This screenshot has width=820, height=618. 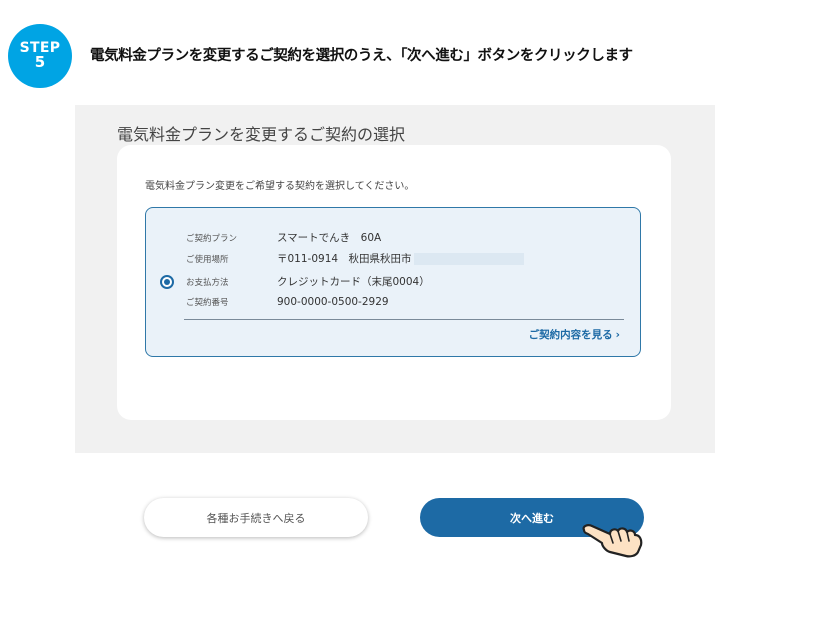 I want to click on step-number: 5, so click(x=40, y=62).